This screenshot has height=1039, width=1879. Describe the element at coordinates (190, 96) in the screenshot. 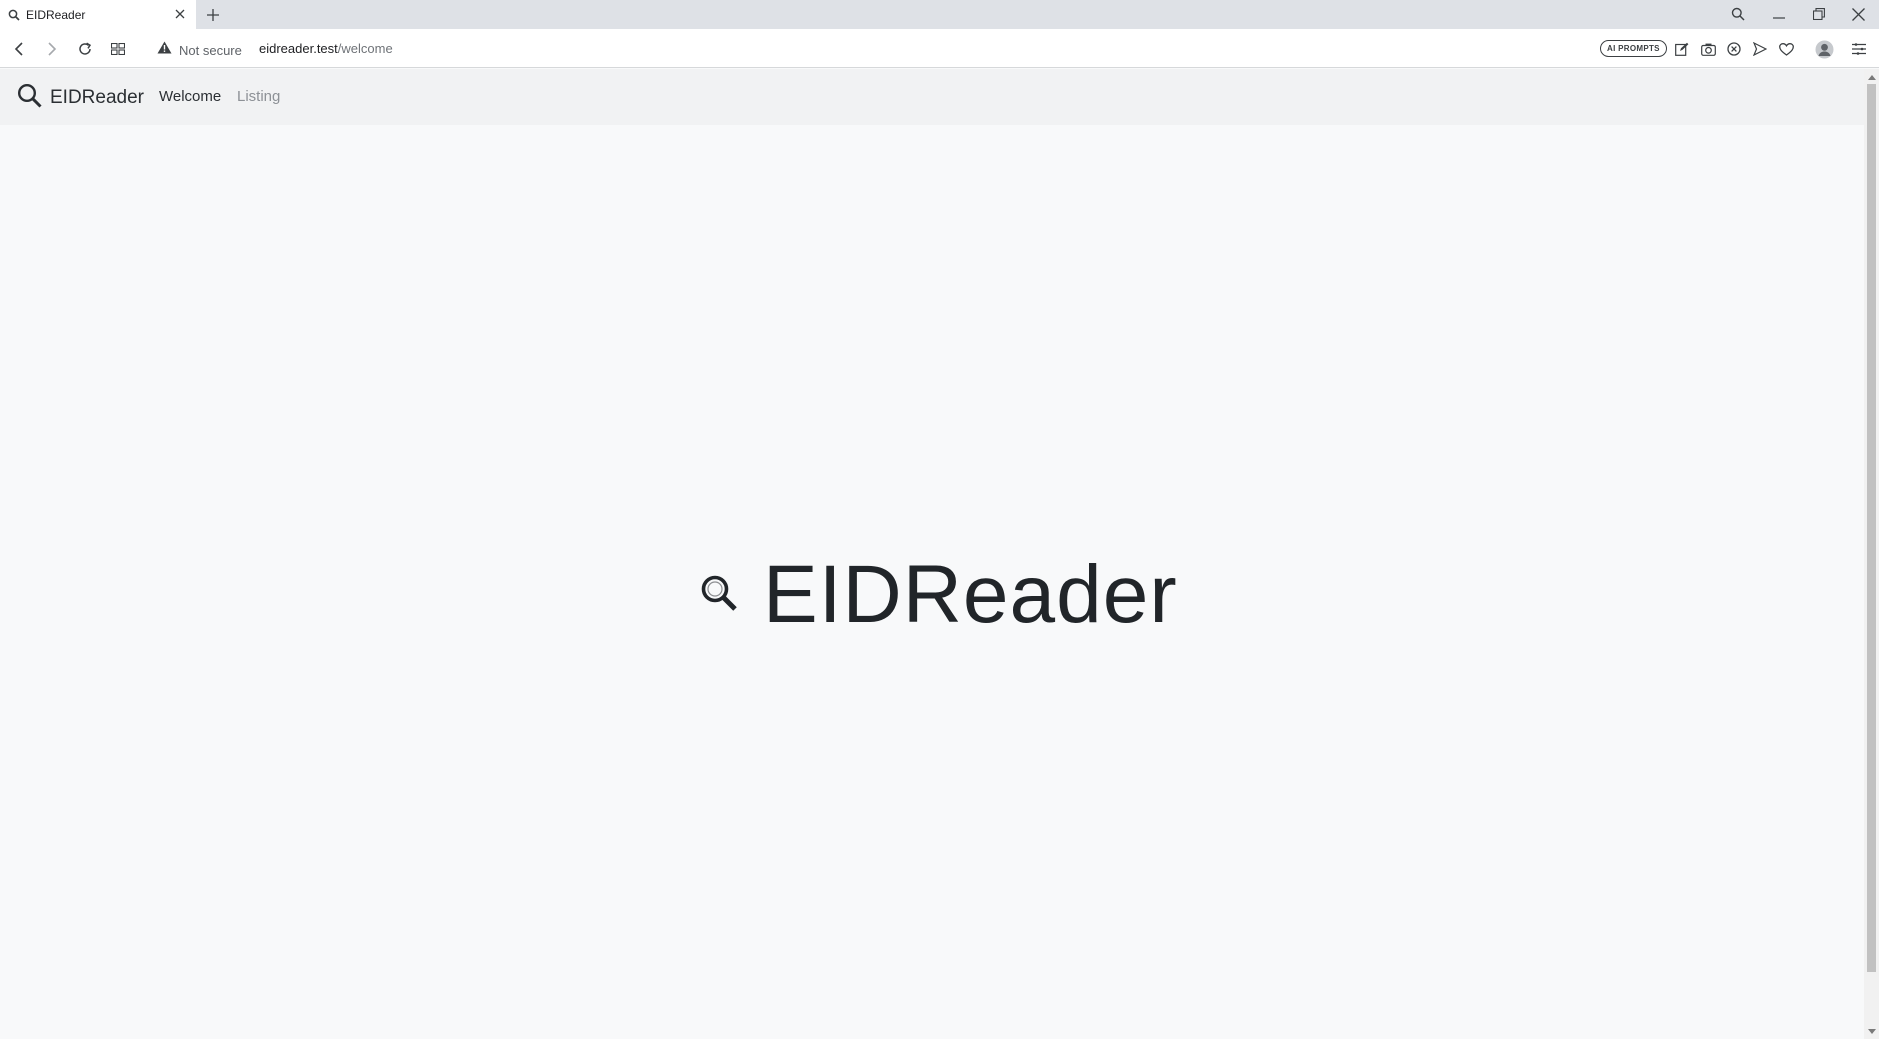

I see `nav-link-welcome: Welcome` at that location.